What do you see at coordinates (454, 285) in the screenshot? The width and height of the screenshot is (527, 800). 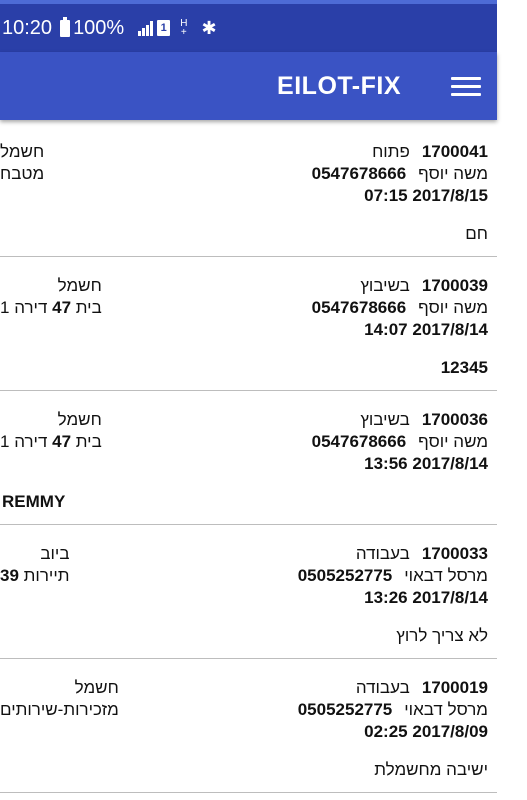 I see `ticket-id: 1700039` at bounding box center [454, 285].